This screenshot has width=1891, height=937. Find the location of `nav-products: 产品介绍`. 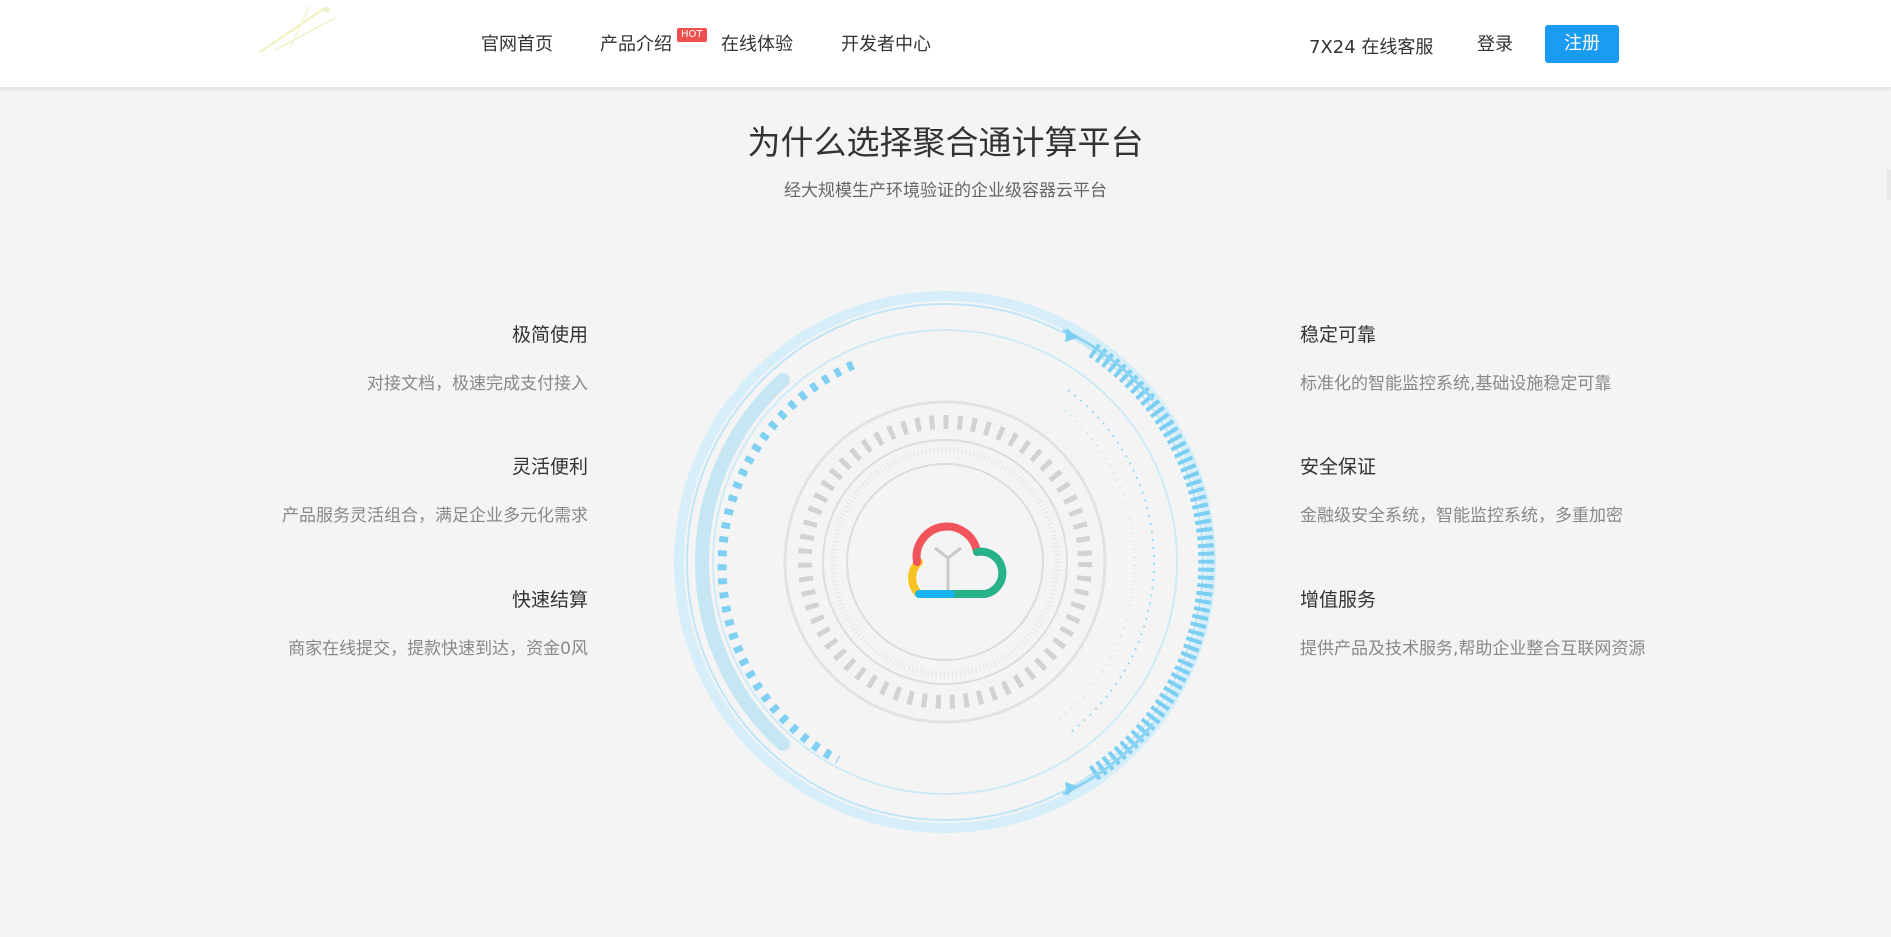

nav-products: 产品介绍 is located at coordinates (636, 43).